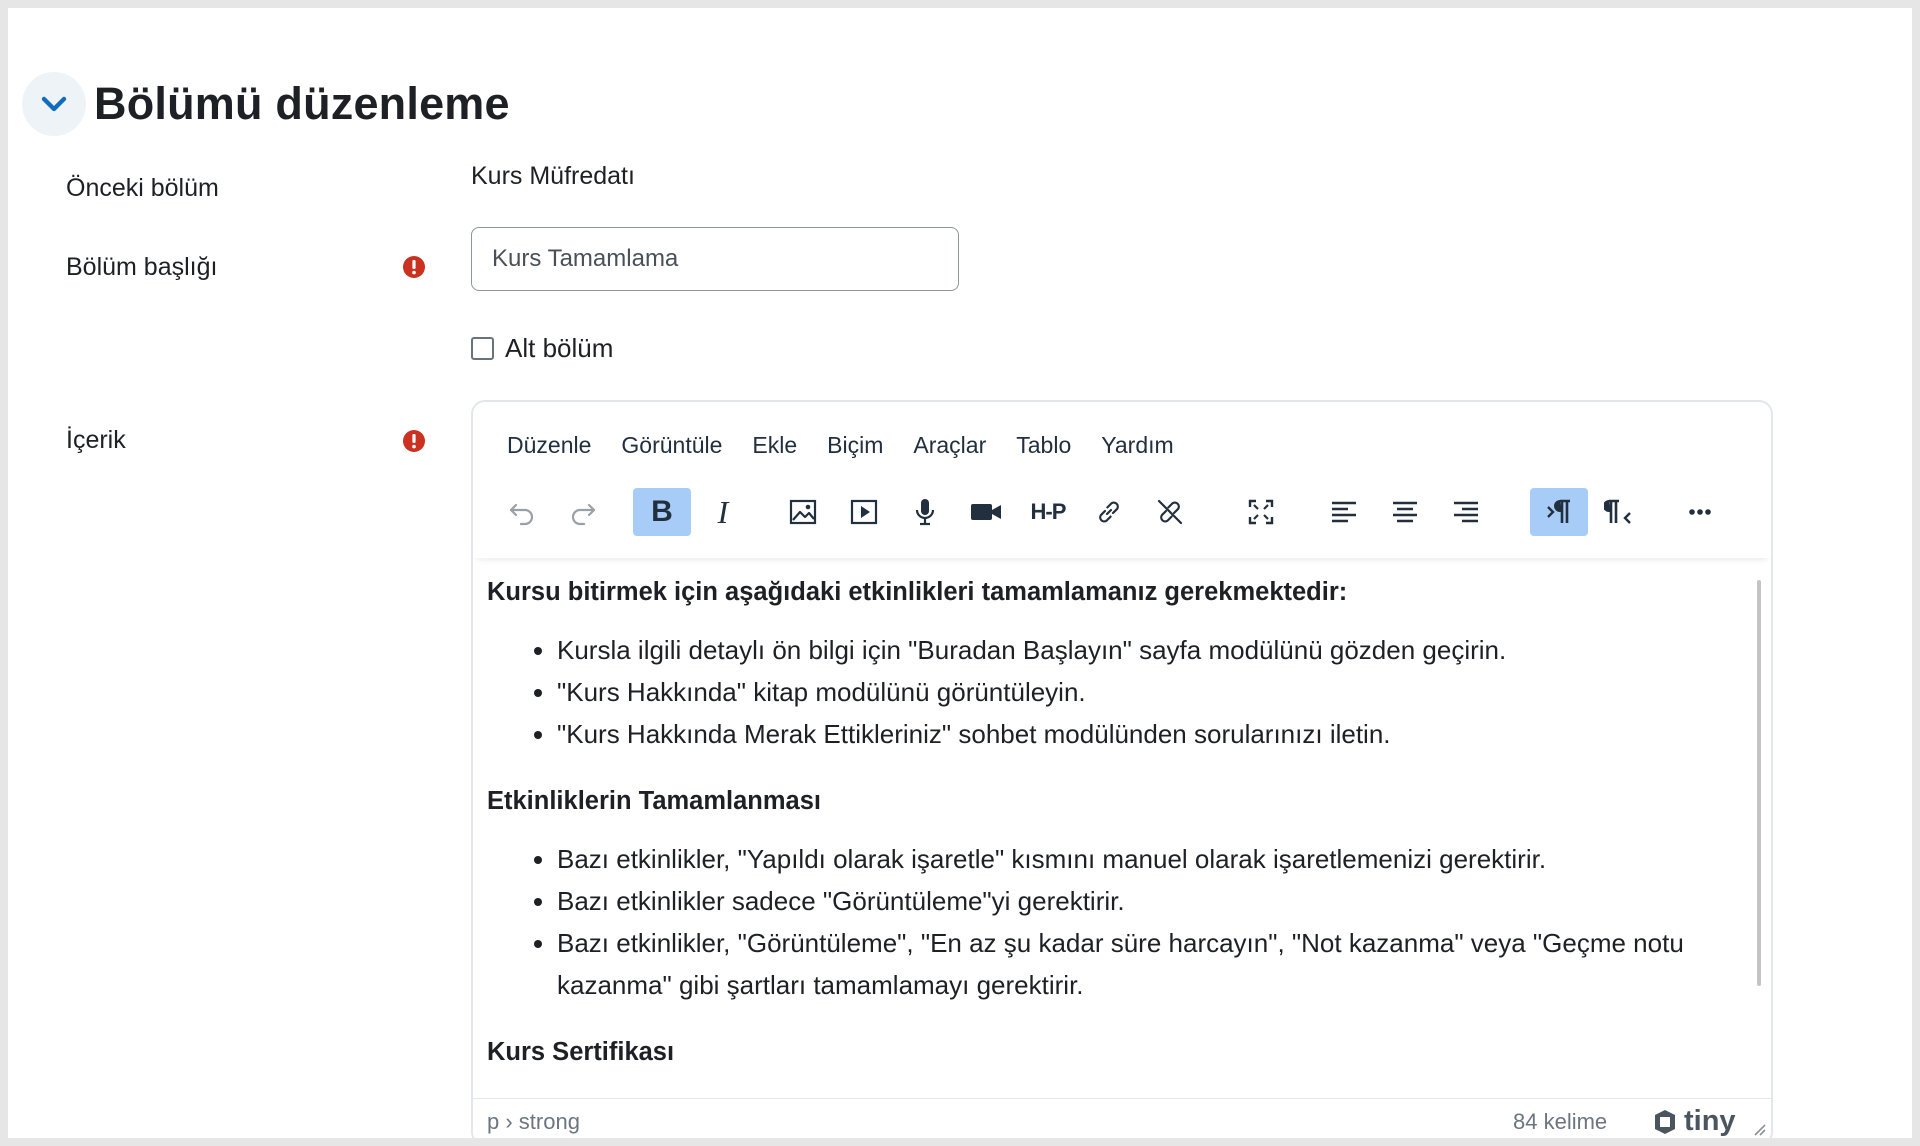  I want to click on italic-button: I, so click(723, 512).